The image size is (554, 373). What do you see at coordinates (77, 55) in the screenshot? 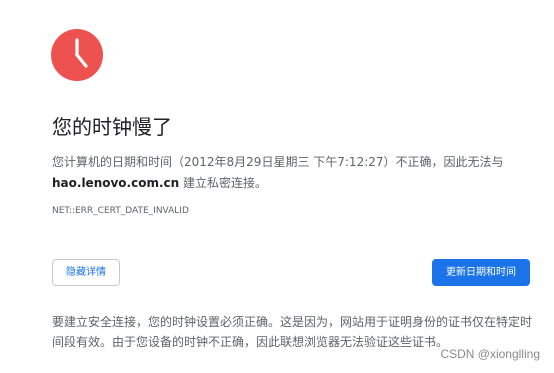
I see `clock-icon` at bounding box center [77, 55].